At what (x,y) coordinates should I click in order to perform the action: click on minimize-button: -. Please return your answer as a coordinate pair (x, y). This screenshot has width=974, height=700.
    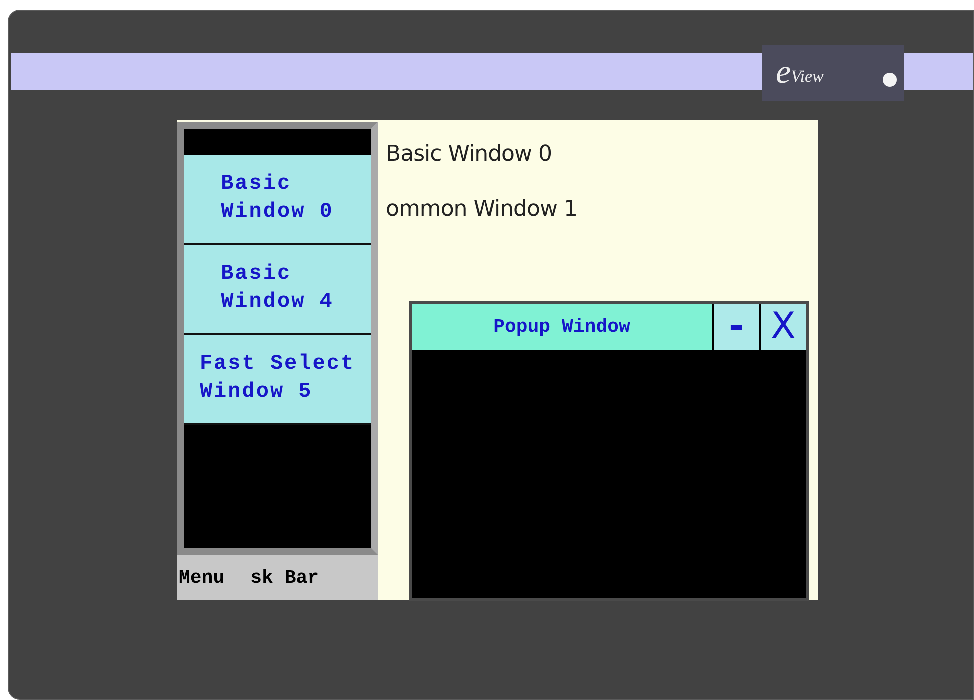
    Looking at the image, I should click on (736, 327).